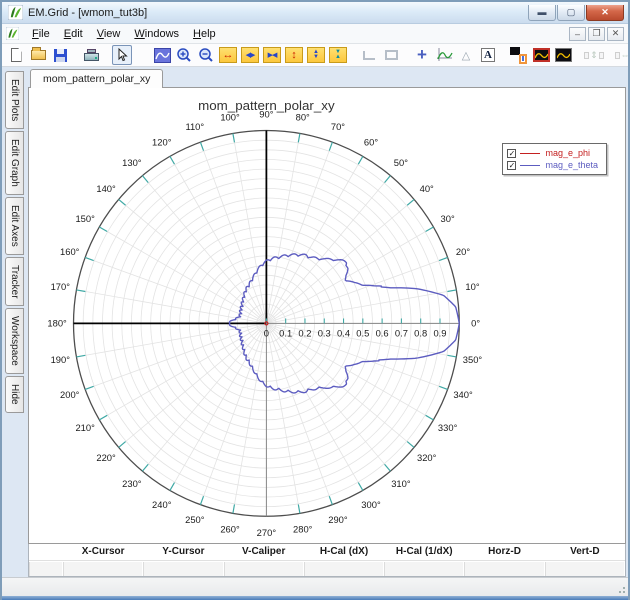  What do you see at coordinates (519, 55) in the screenshot?
I see `subplot-tool-button` at bounding box center [519, 55].